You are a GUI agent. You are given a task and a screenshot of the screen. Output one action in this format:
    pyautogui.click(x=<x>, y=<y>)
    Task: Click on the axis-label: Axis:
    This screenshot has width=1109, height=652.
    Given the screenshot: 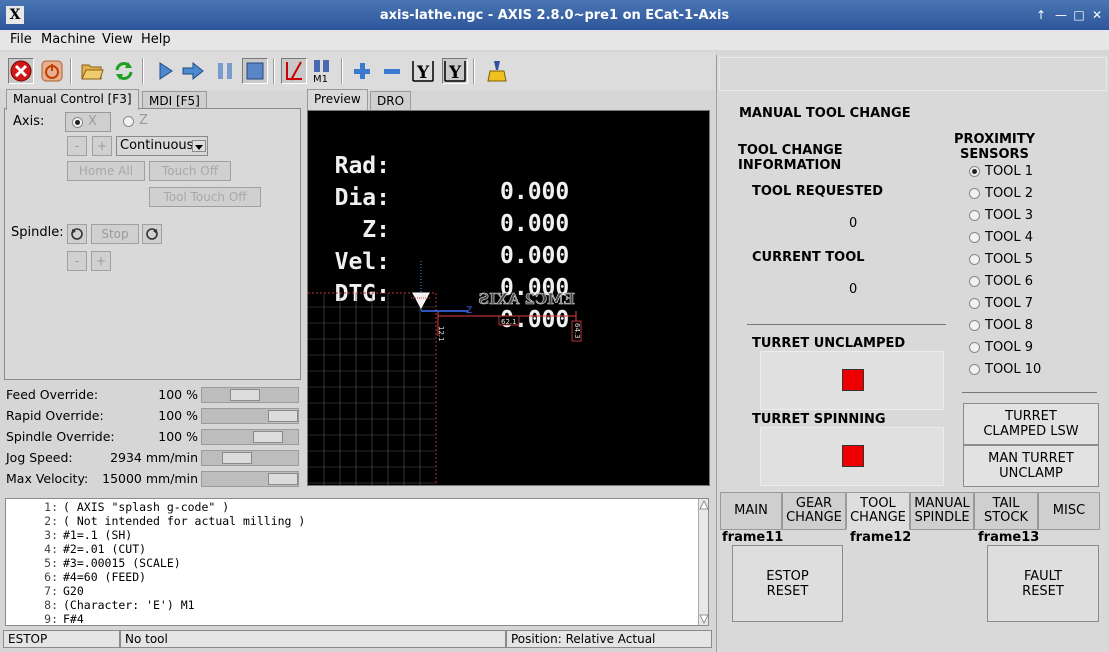 What is the action you would take?
    pyautogui.click(x=29, y=121)
    